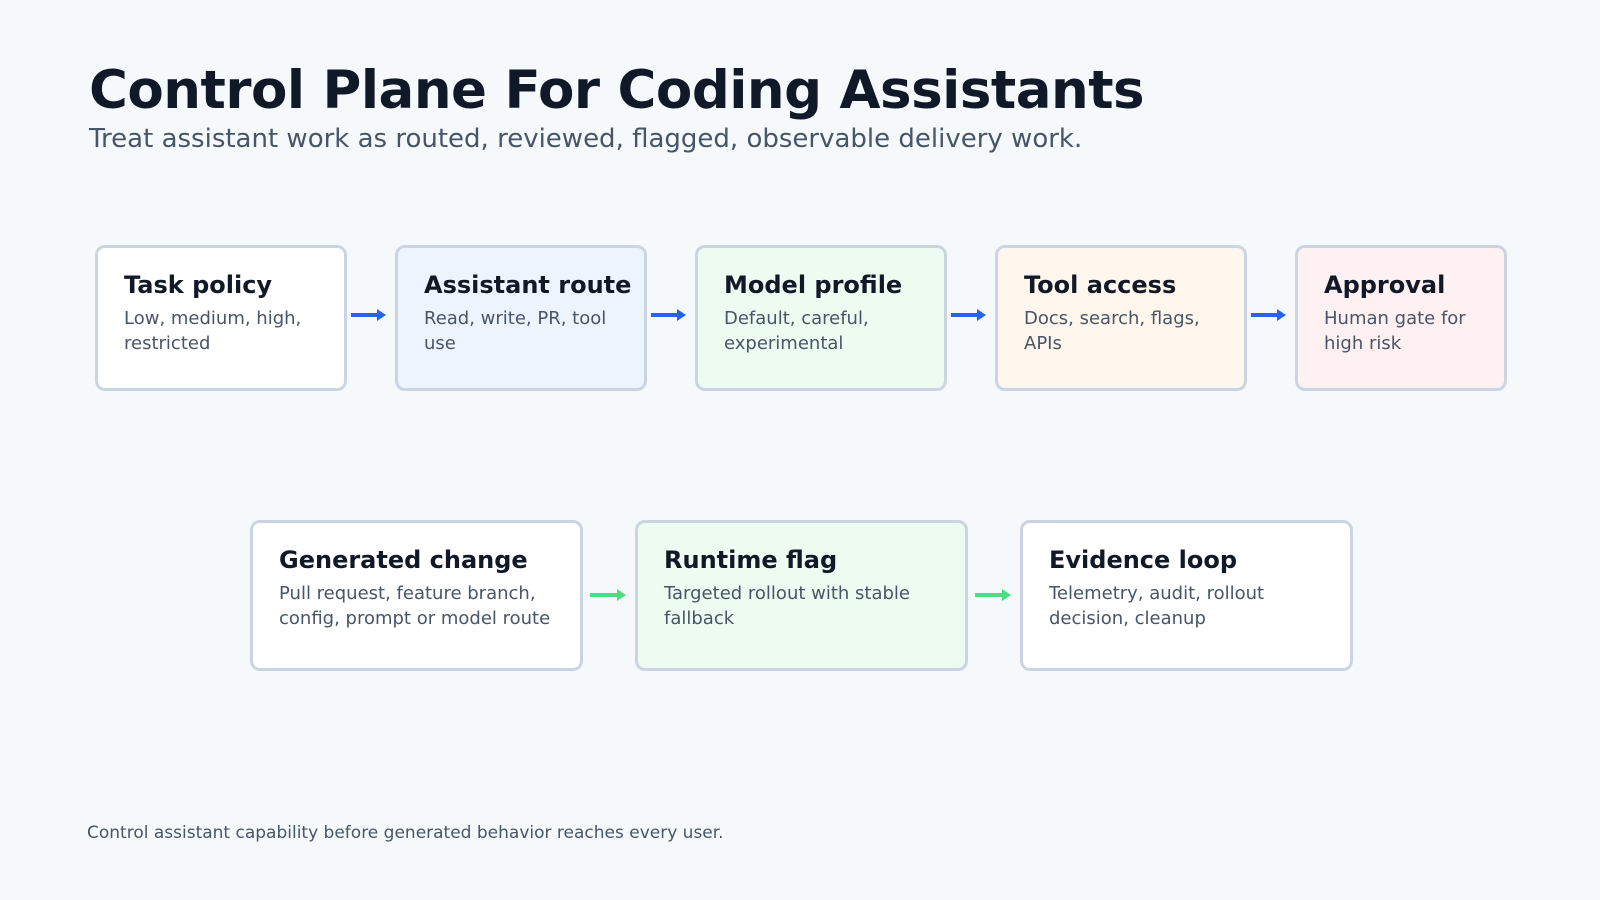 This screenshot has height=900, width=1600. What do you see at coordinates (403, 560) in the screenshot?
I see `card-title: Generated change` at bounding box center [403, 560].